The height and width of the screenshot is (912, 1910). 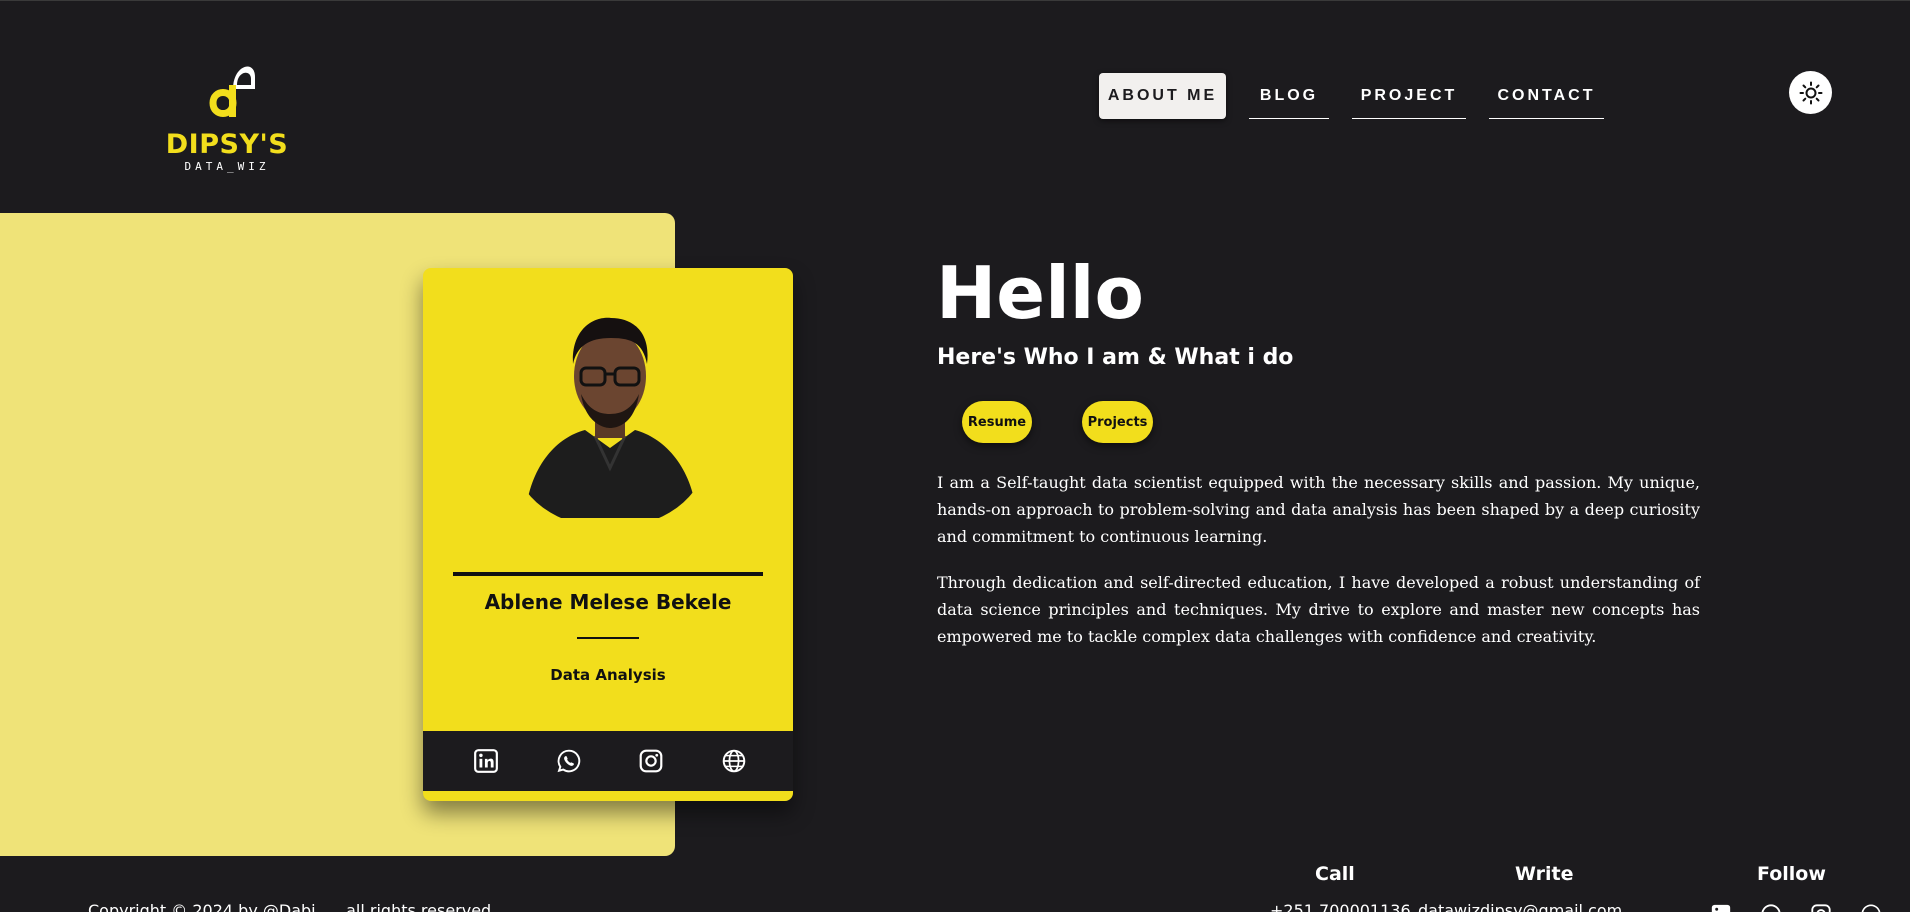 I want to click on theme-toggle-button, so click(x=1810, y=92).